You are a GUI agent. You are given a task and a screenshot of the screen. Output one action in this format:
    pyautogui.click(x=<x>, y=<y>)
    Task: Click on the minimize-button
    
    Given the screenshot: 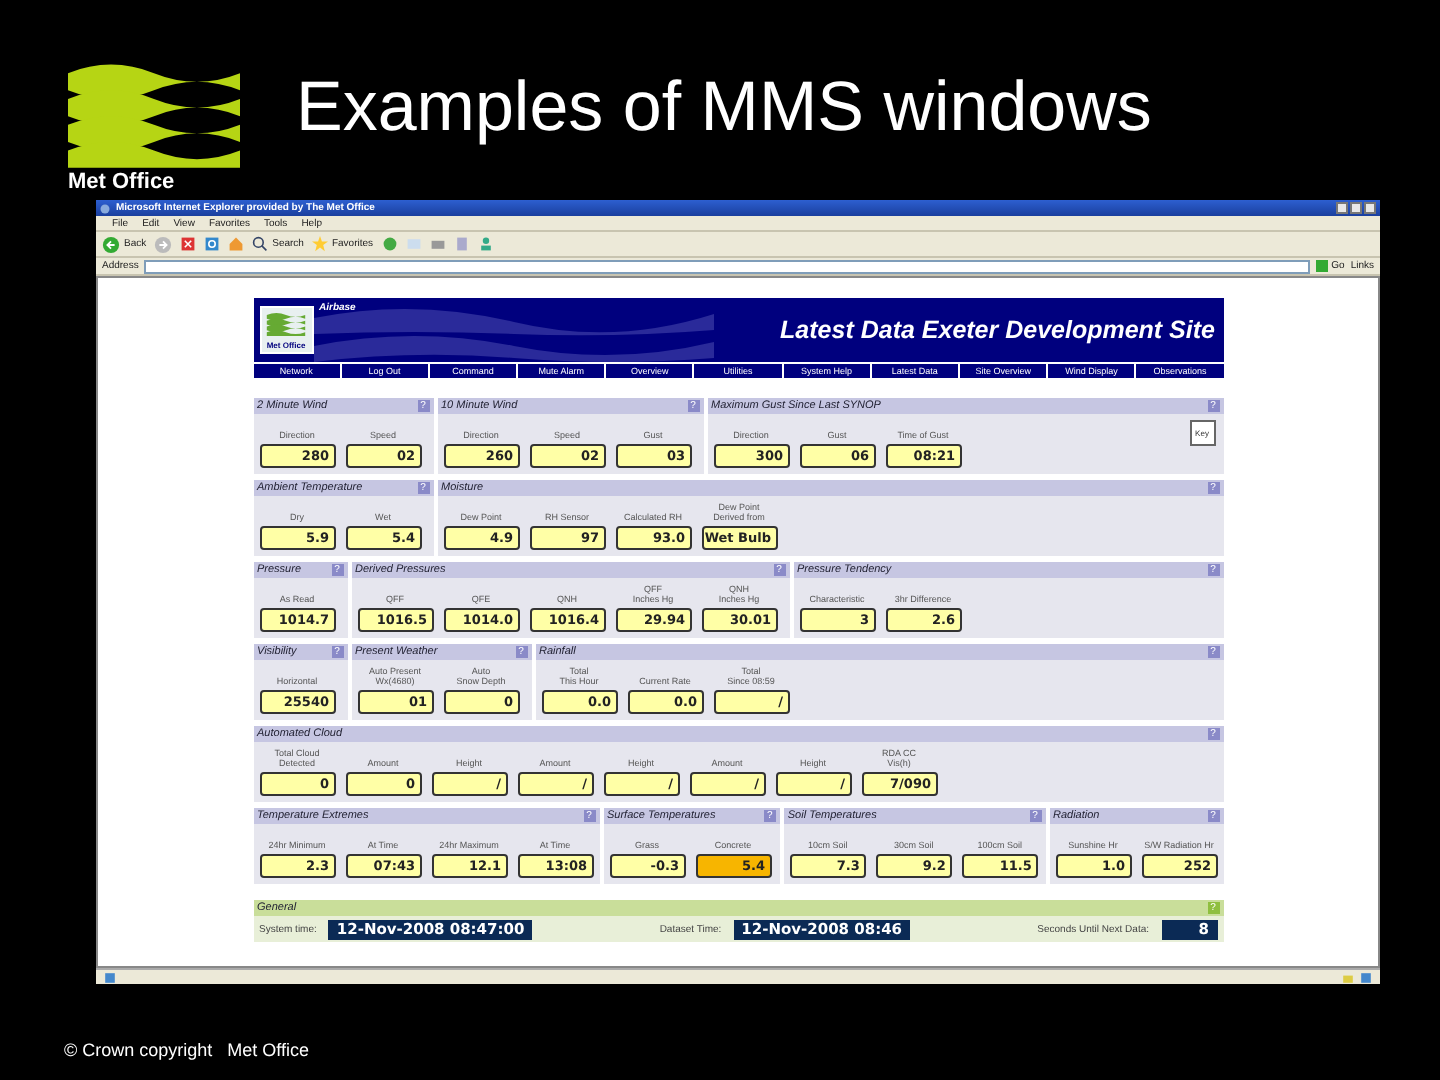 What is the action you would take?
    pyautogui.click(x=1342, y=208)
    